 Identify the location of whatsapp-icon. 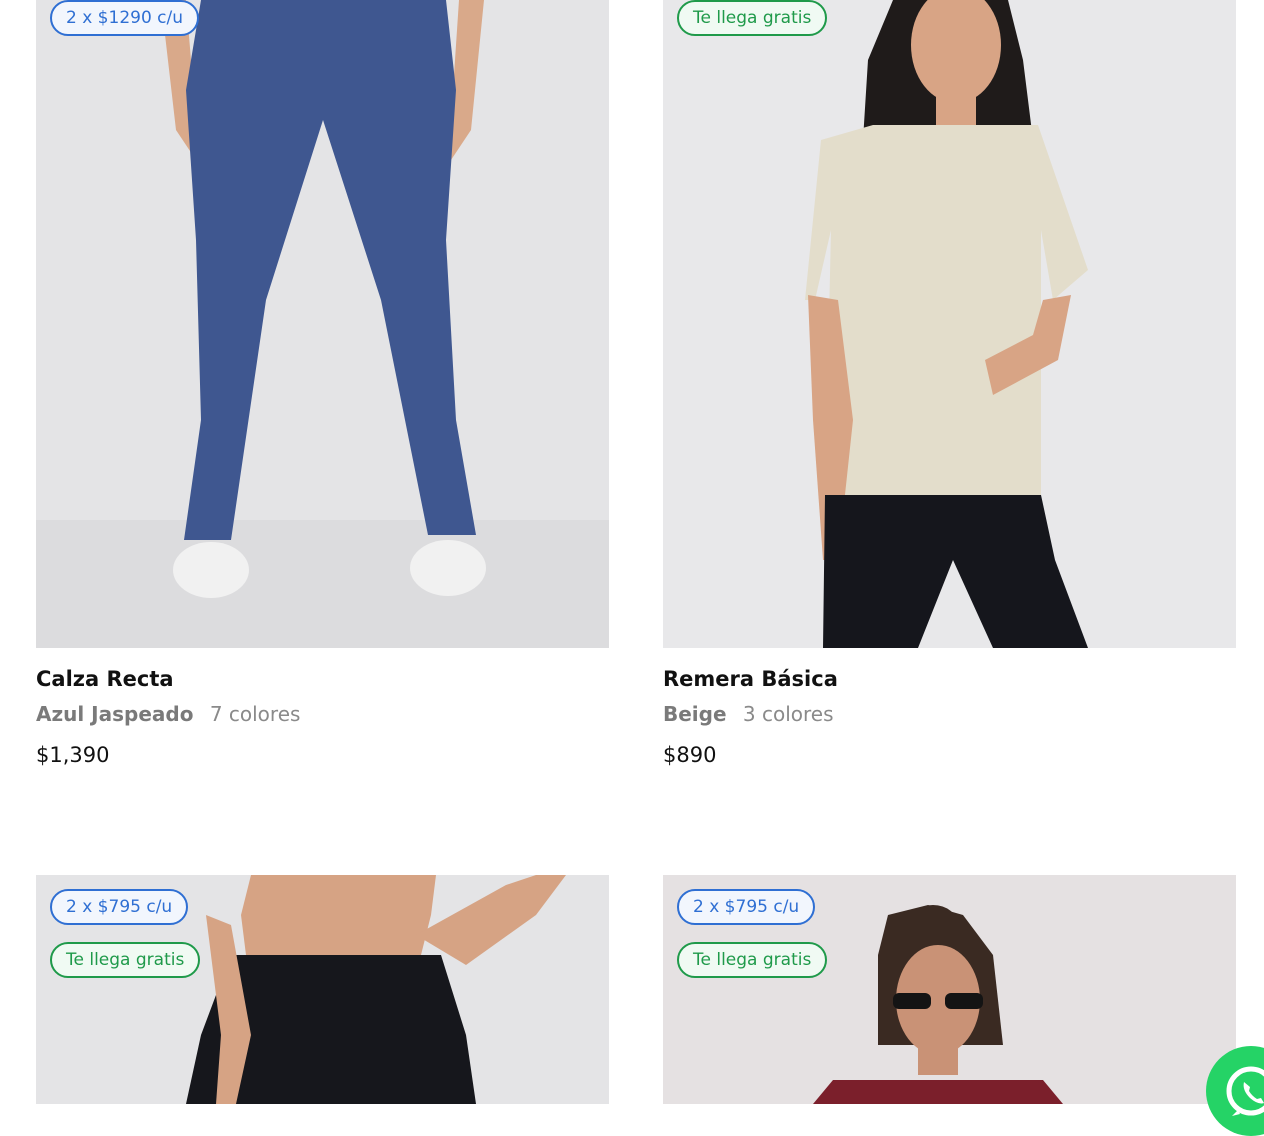
(1245, 1091).